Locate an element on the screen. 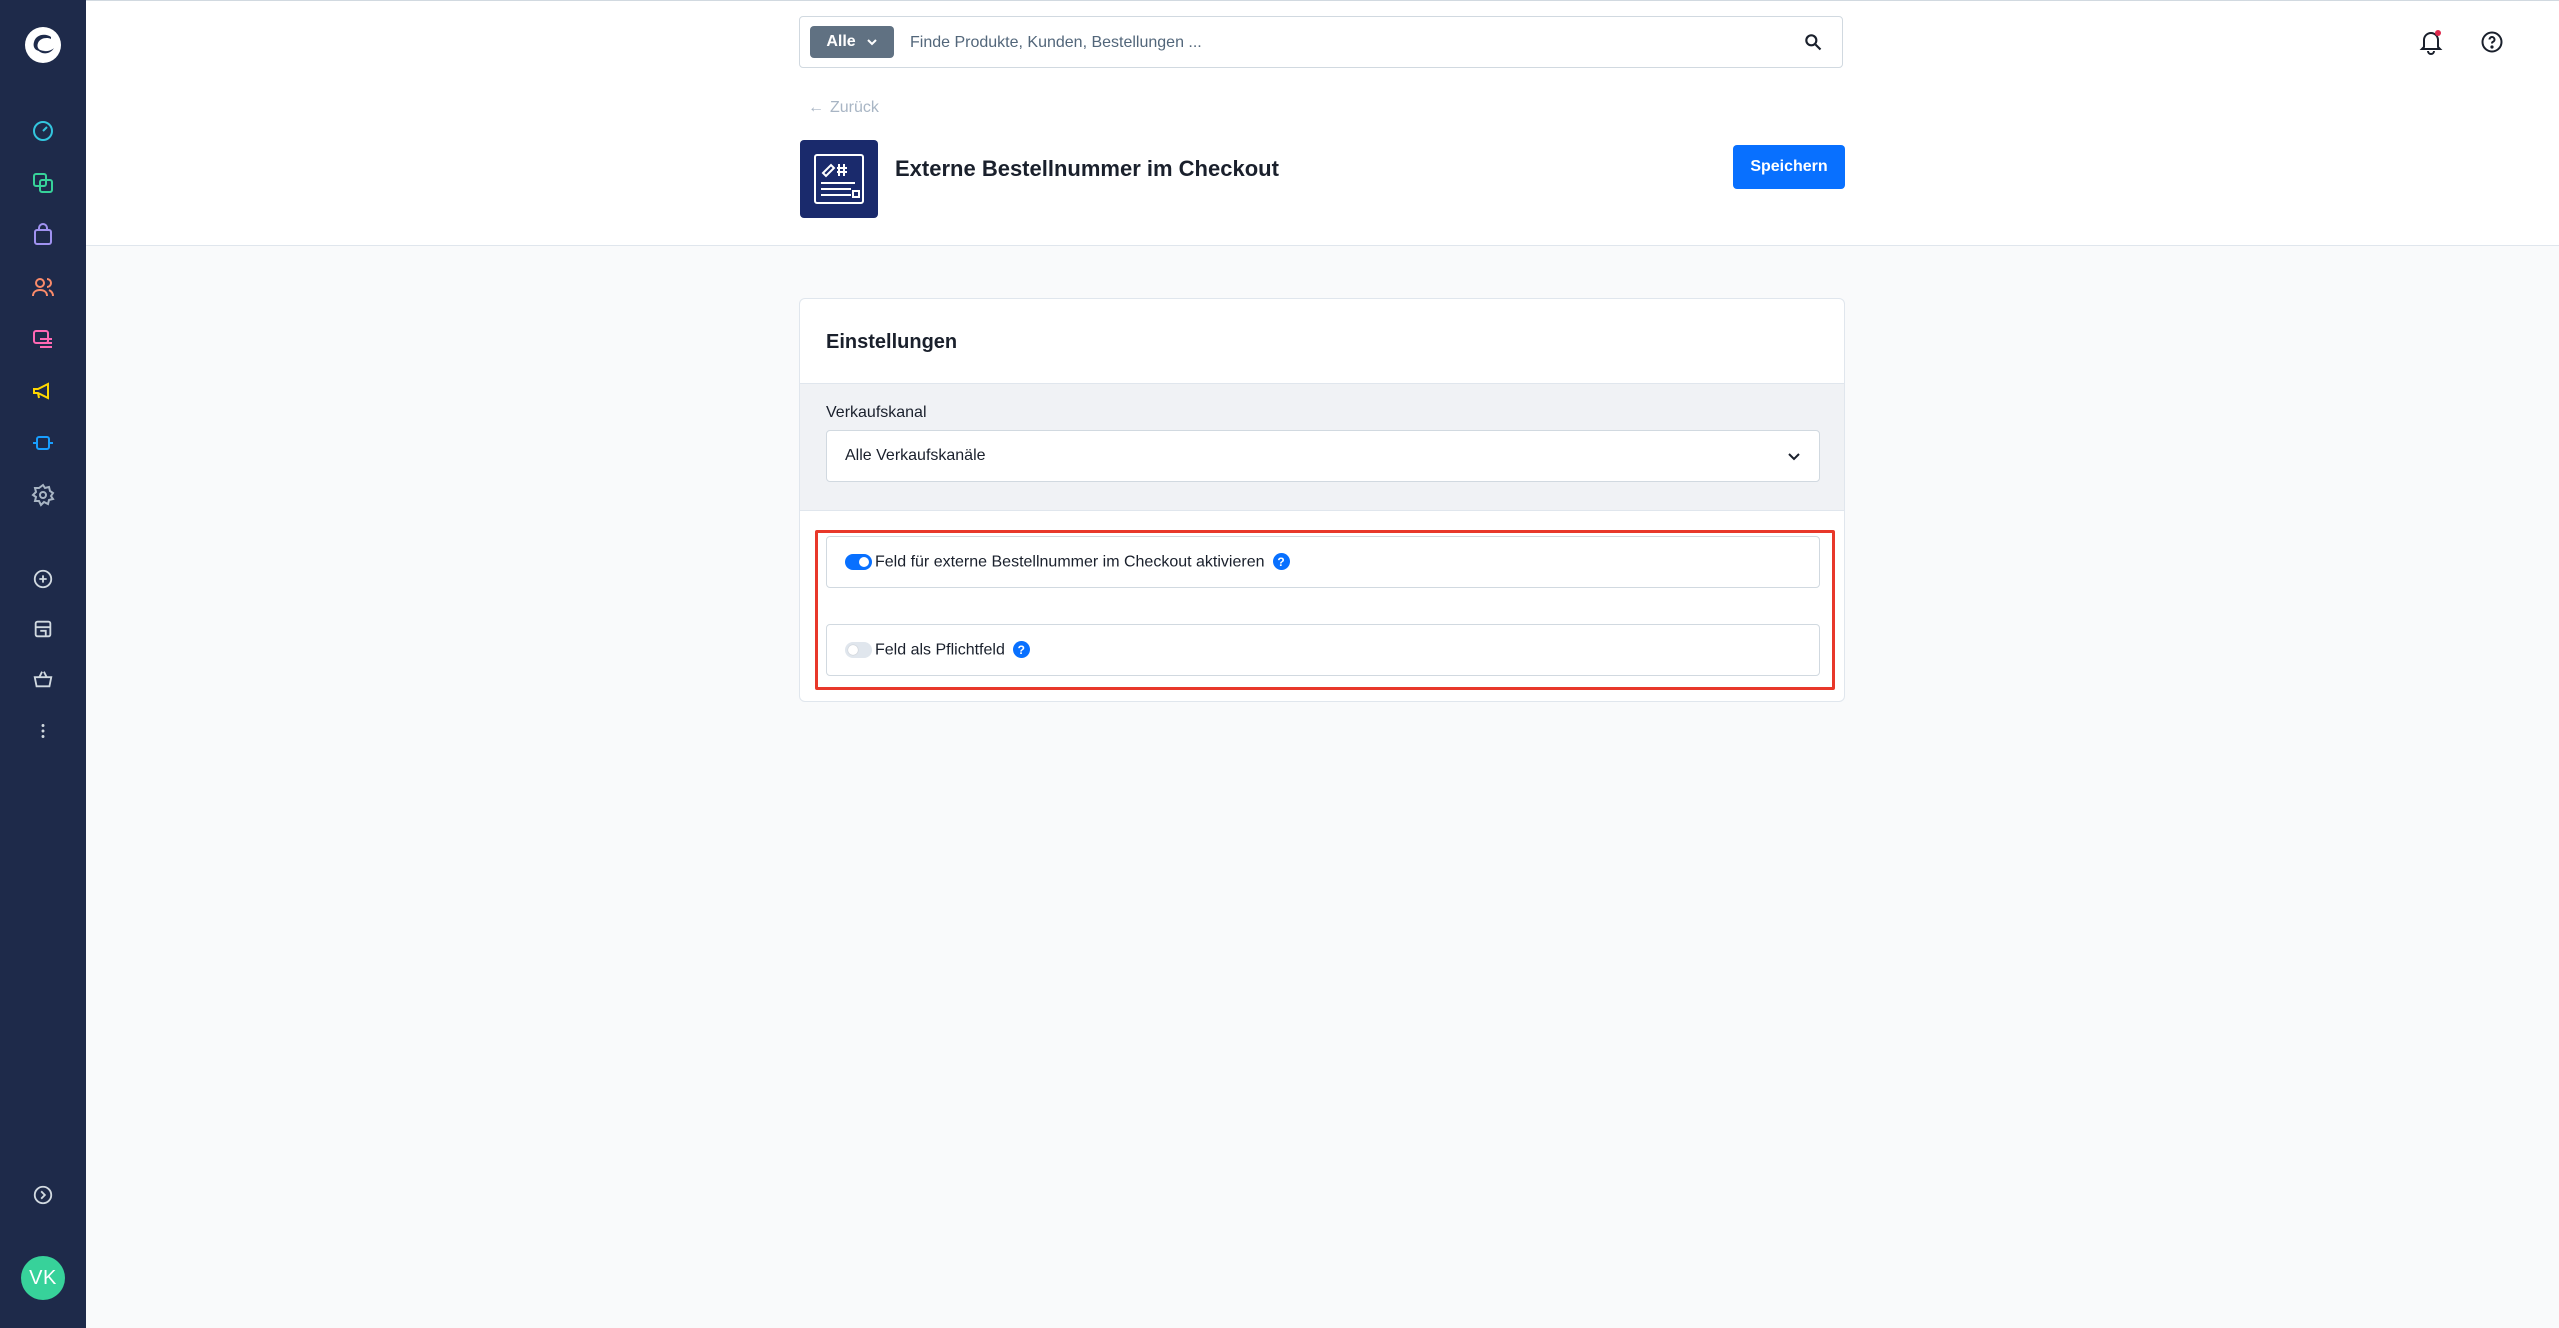 Image resolution: width=2559 pixels, height=1328 pixels. content-icon is located at coordinates (43, 339).